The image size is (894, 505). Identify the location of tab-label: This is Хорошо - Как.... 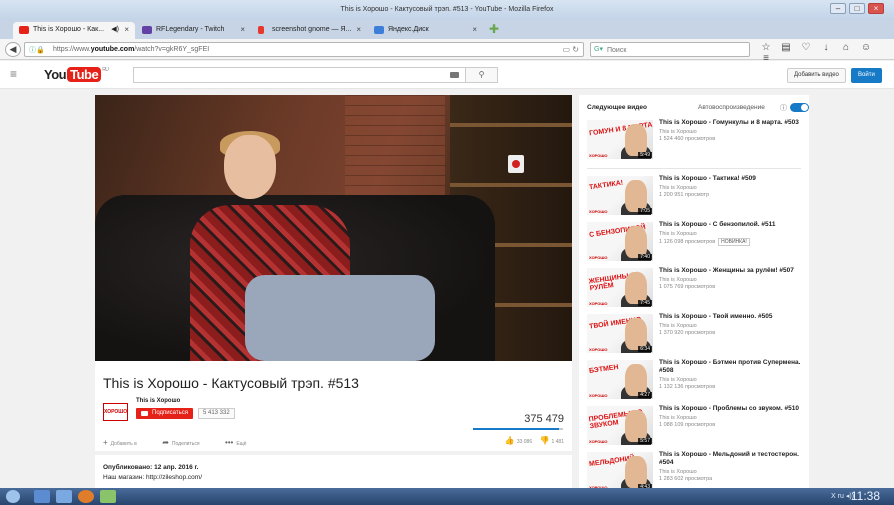
(69, 29).